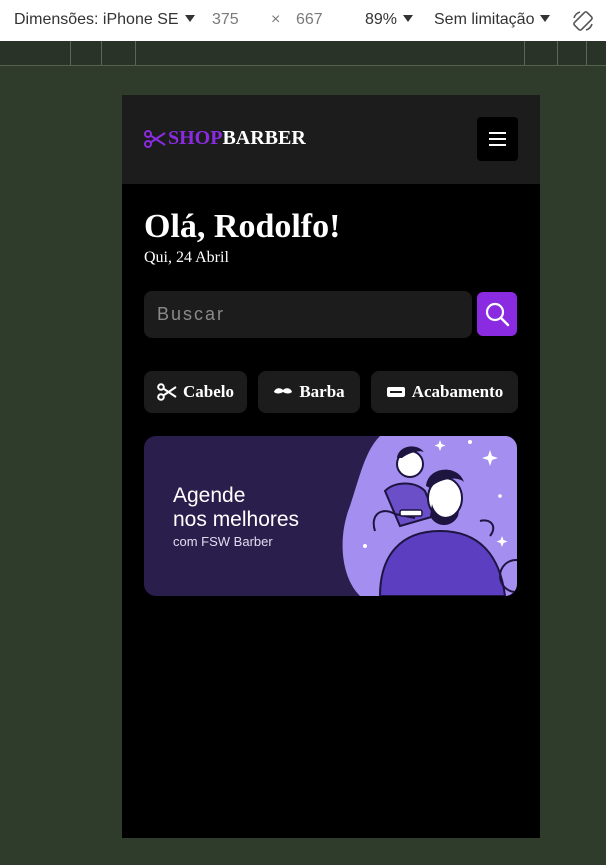 The width and height of the screenshot is (606, 865). What do you see at coordinates (225, 20) in the screenshot?
I see `width-field: 375` at bounding box center [225, 20].